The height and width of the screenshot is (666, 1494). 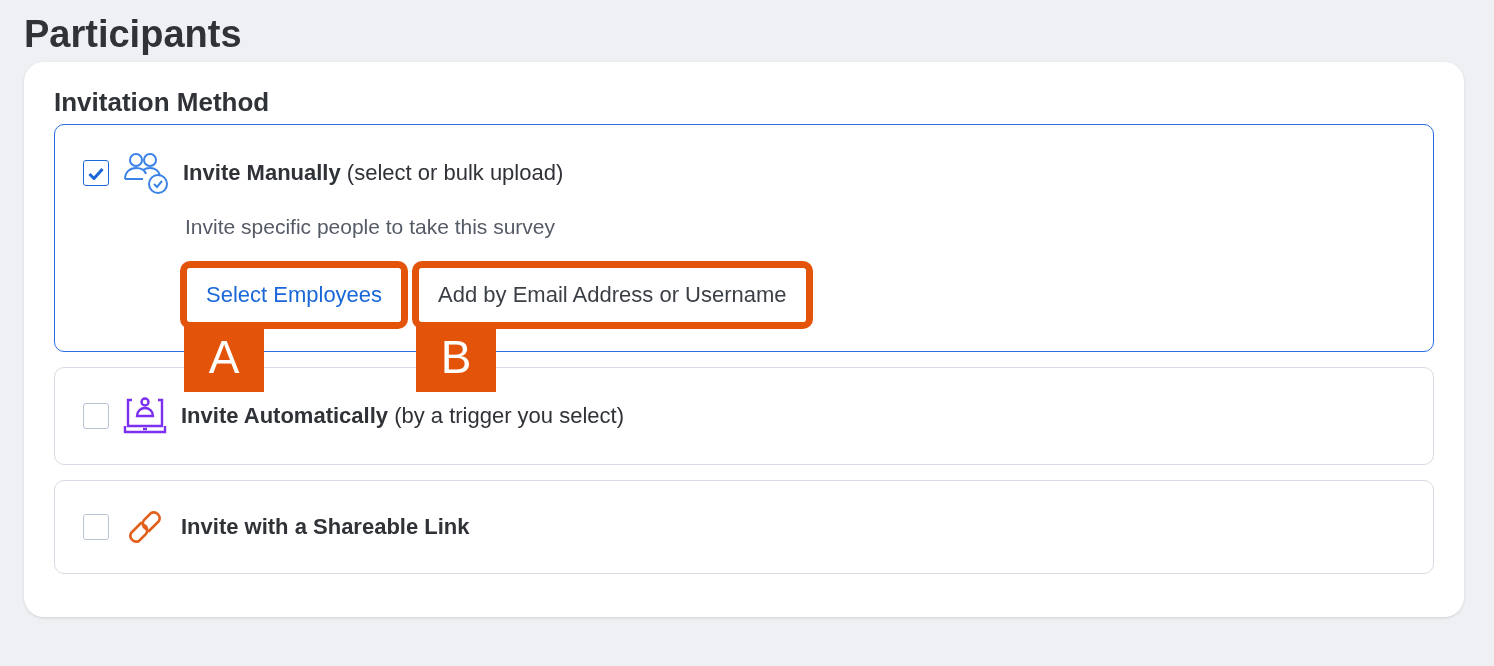 I want to click on option-description: Invite specific people to take this survey, so click(x=371, y=227).